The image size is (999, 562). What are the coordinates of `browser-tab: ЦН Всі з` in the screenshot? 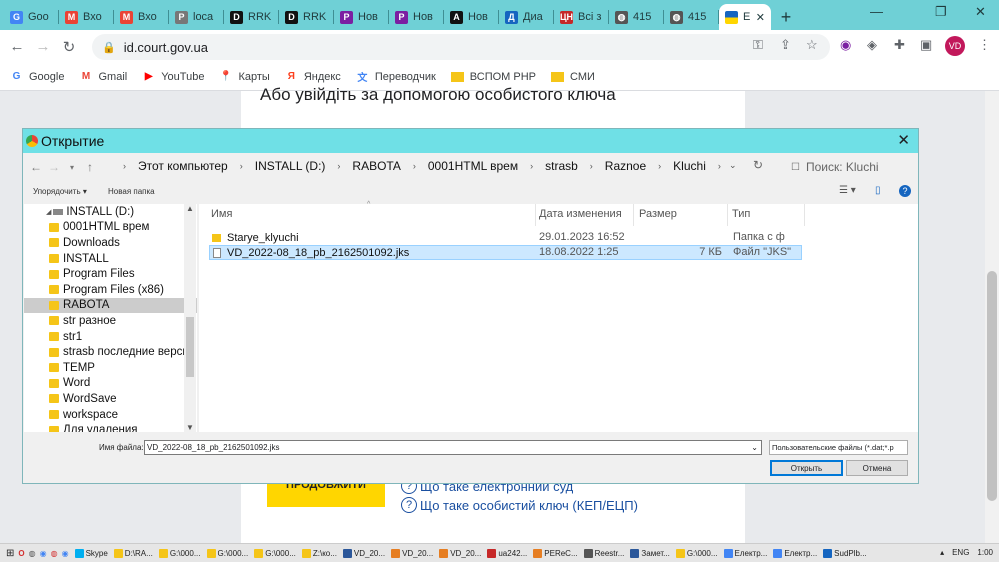 It's located at (581, 17).